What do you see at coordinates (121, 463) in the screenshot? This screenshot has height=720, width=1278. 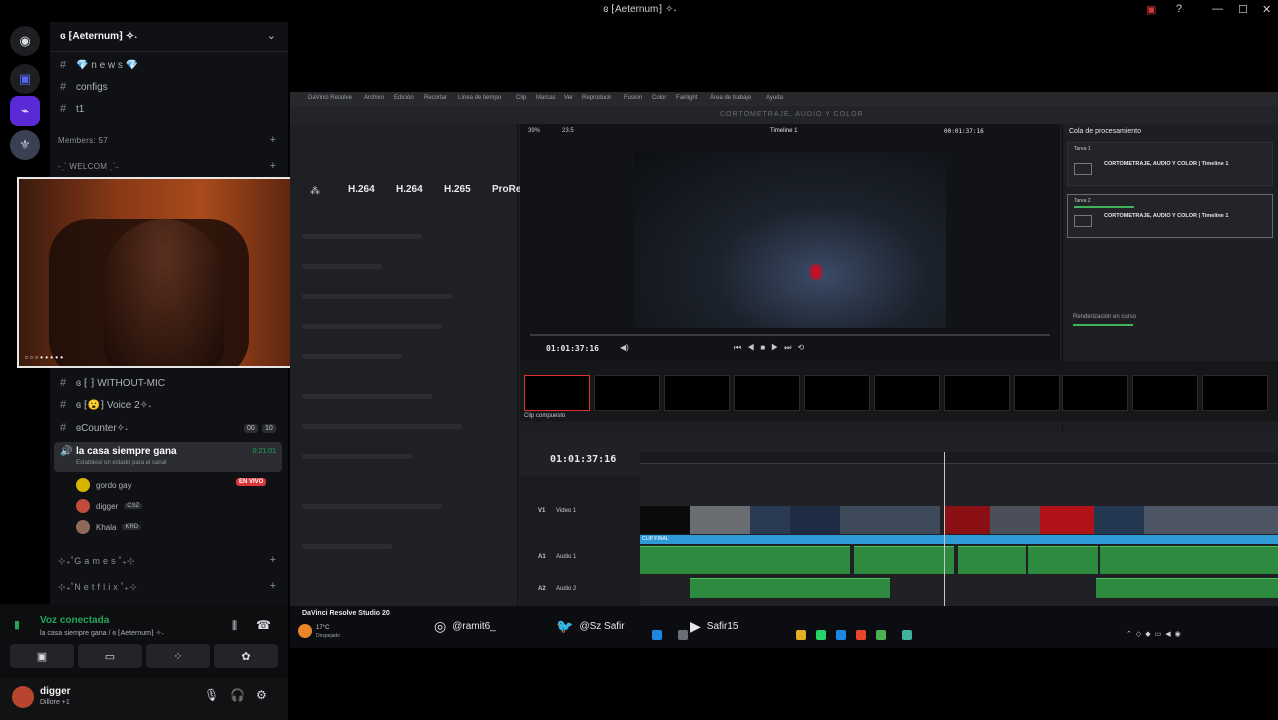 I see `channel-status: Establece un estado para el canal` at bounding box center [121, 463].